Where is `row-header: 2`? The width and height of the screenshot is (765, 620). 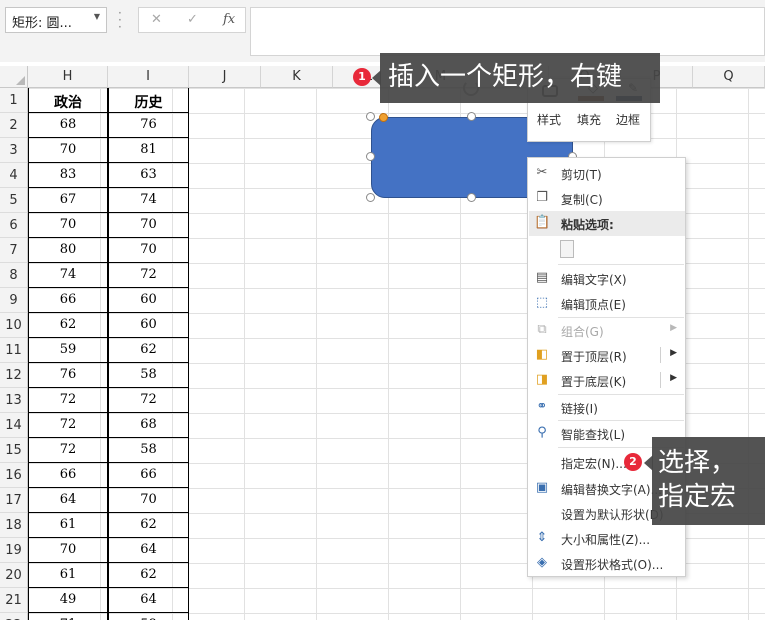 row-header: 2 is located at coordinates (14, 125).